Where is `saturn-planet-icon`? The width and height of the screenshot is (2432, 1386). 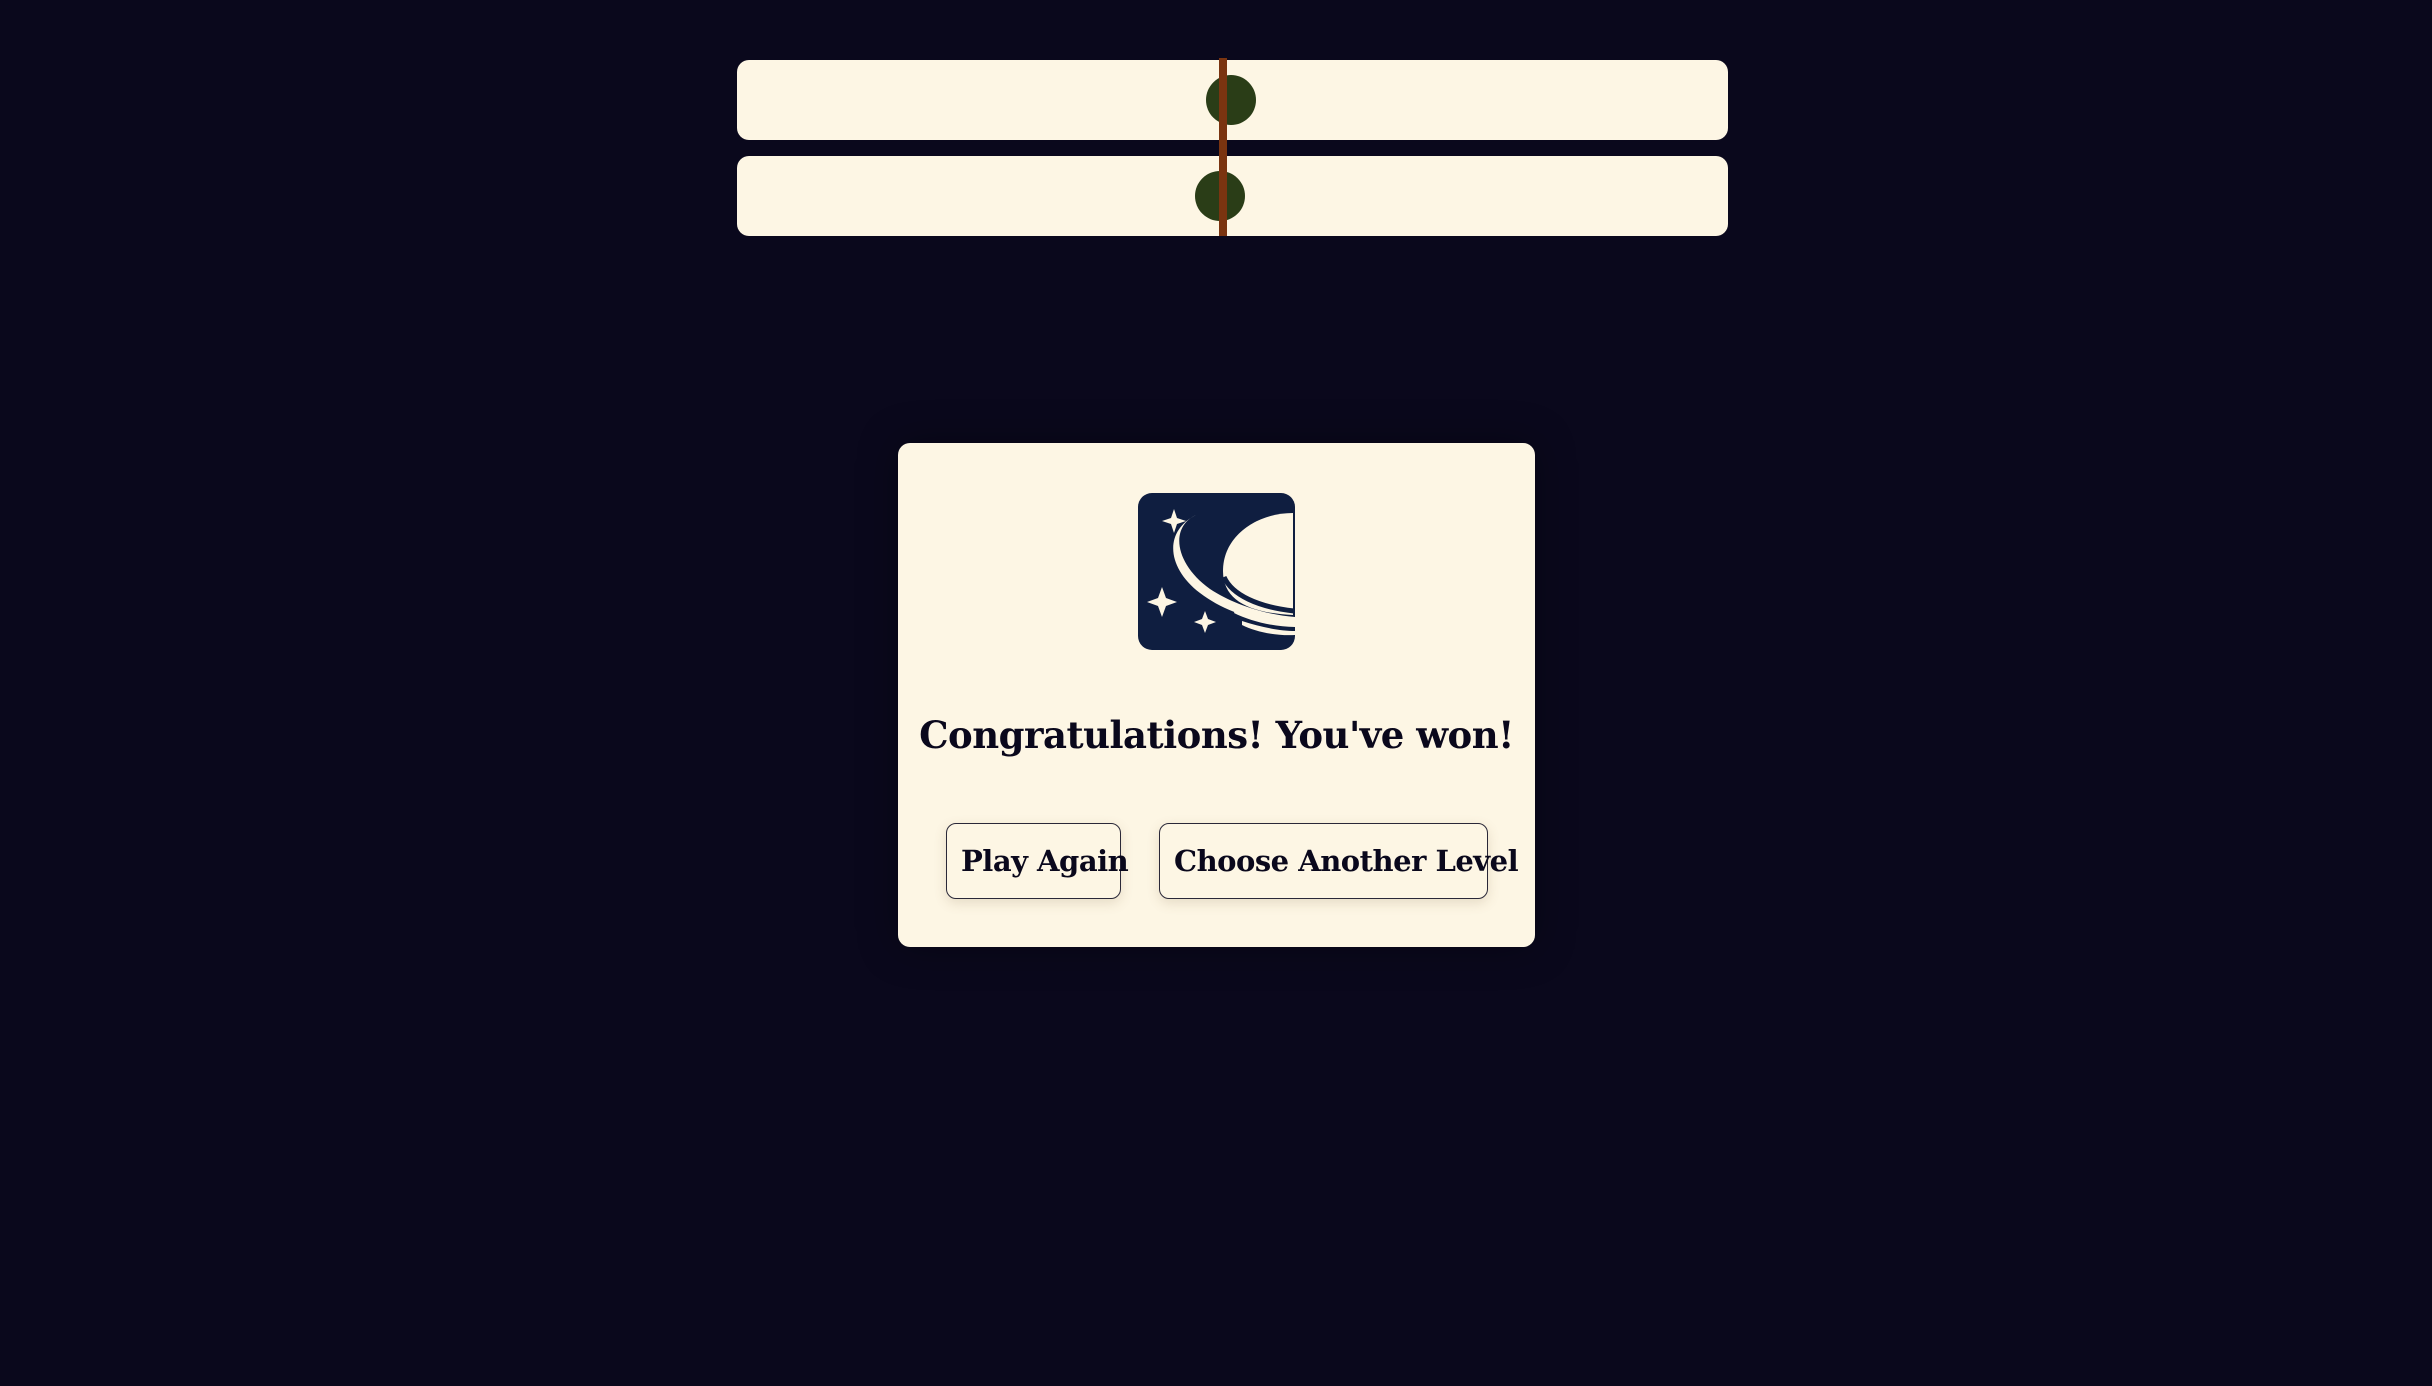 saturn-planet-icon is located at coordinates (1216, 571).